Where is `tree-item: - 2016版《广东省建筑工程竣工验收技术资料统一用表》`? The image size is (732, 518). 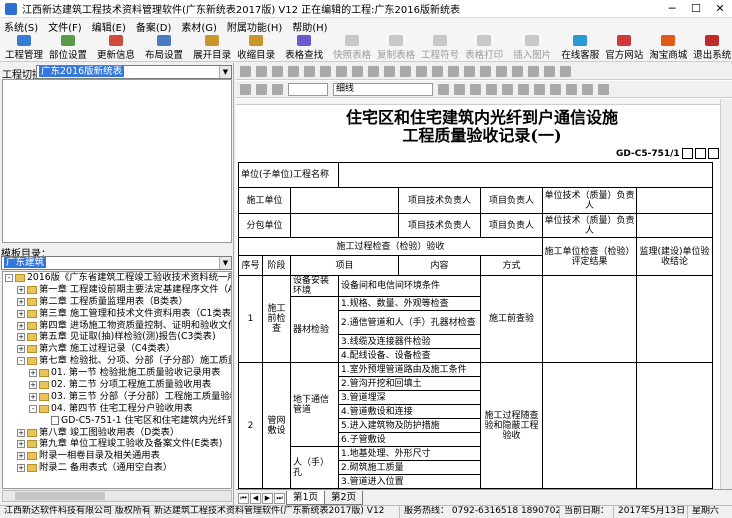
tree-item: - 2016版《广东省建筑工程竣工验收技术资料统一用表》 is located at coordinates (117, 278).